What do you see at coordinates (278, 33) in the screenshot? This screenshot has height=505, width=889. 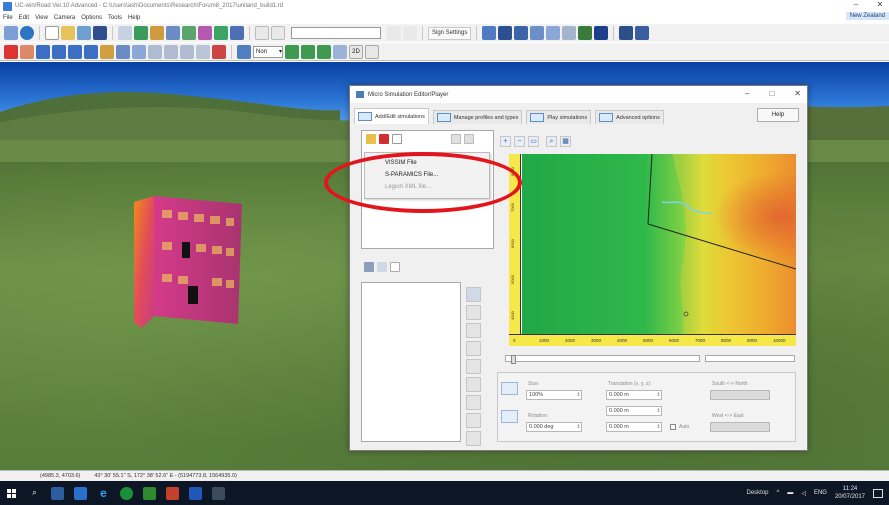 I see `camera-icon` at bounding box center [278, 33].